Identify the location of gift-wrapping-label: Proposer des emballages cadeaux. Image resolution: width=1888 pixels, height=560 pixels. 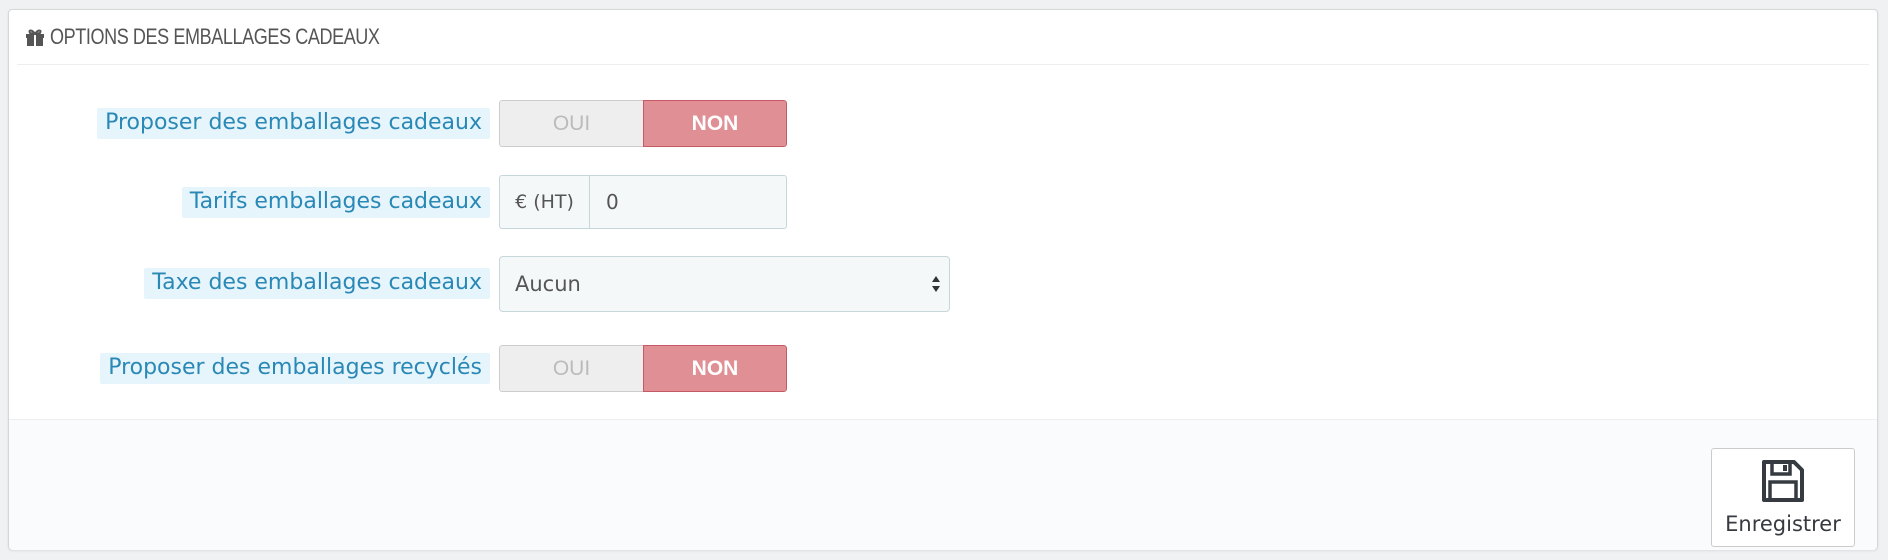
(293, 123).